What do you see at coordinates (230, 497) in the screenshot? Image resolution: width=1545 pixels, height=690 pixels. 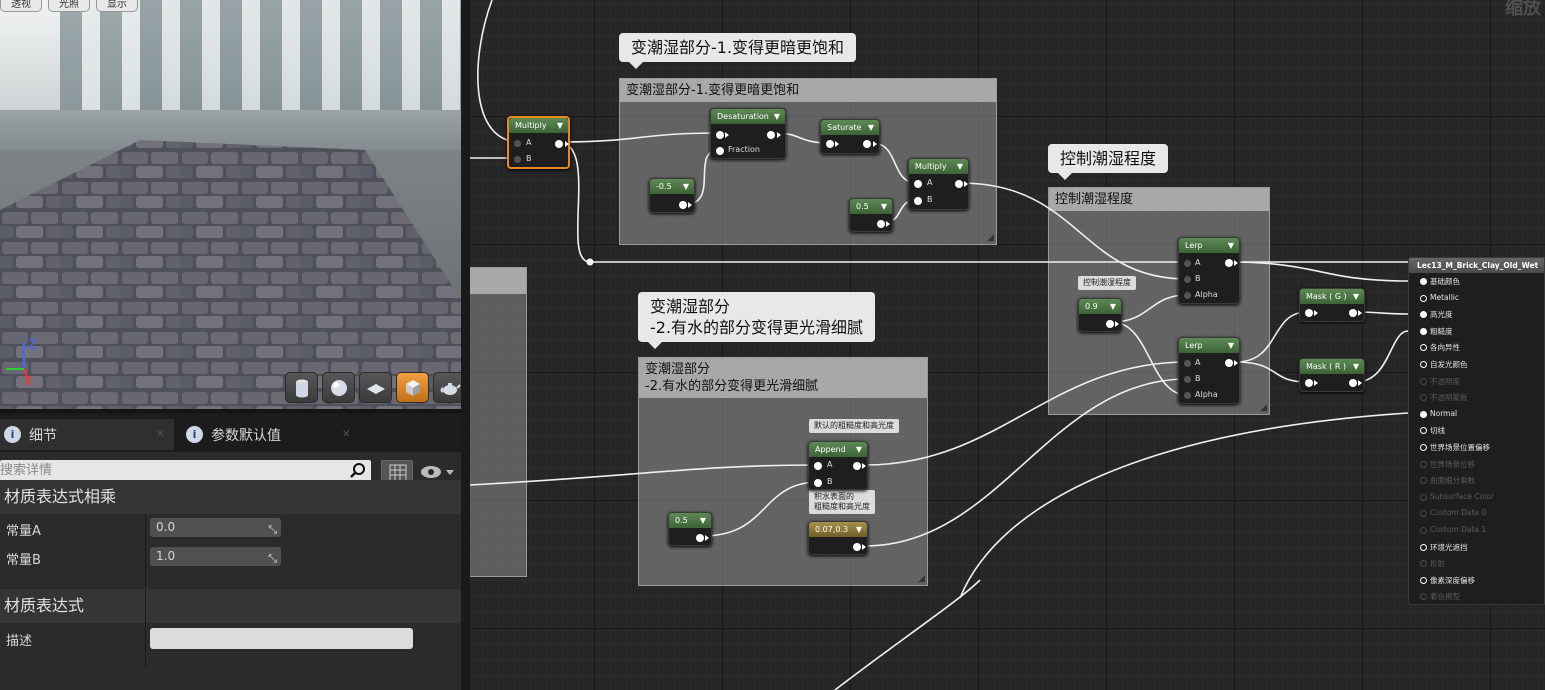 I see `section-header-multiply: 材质表达式相乘` at bounding box center [230, 497].